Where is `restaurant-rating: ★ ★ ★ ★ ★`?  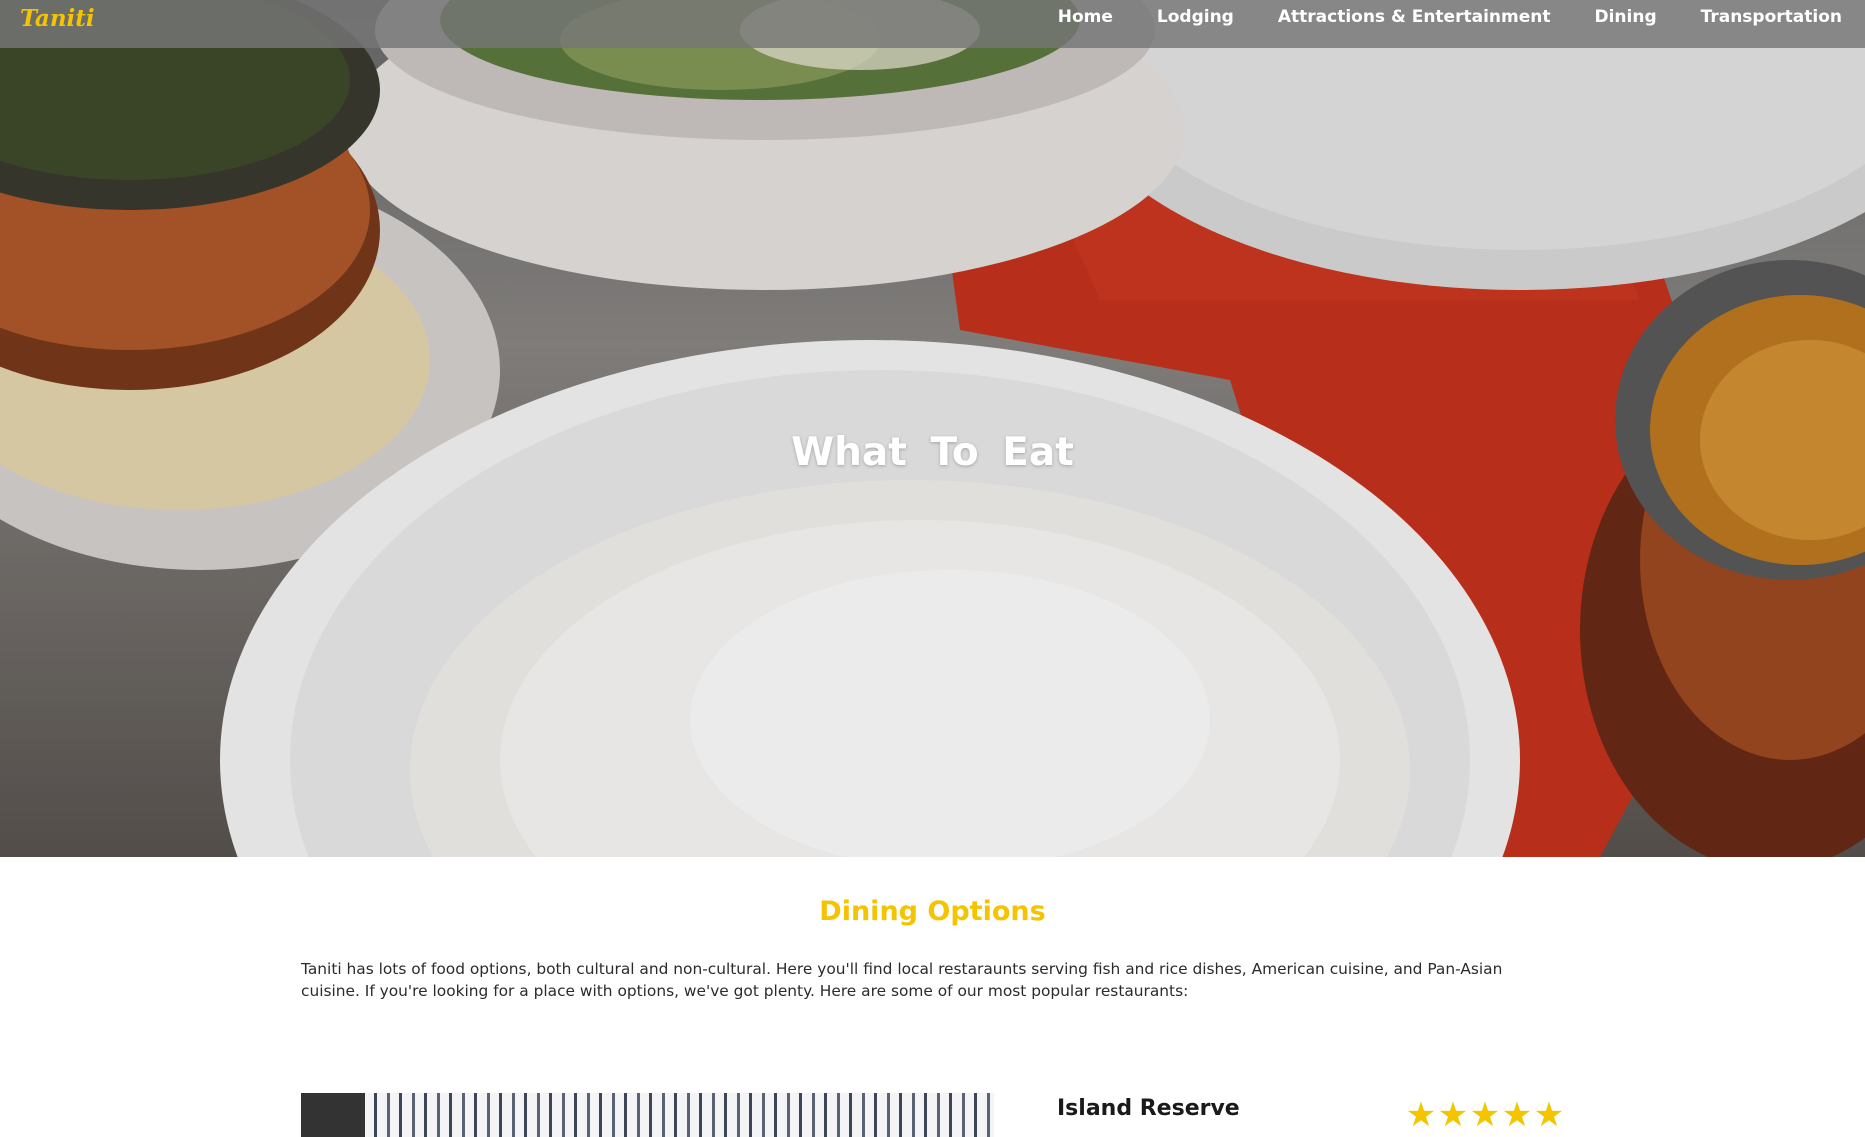
restaurant-rating: ★ ★ ★ ★ ★ is located at coordinates (1485, 1115).